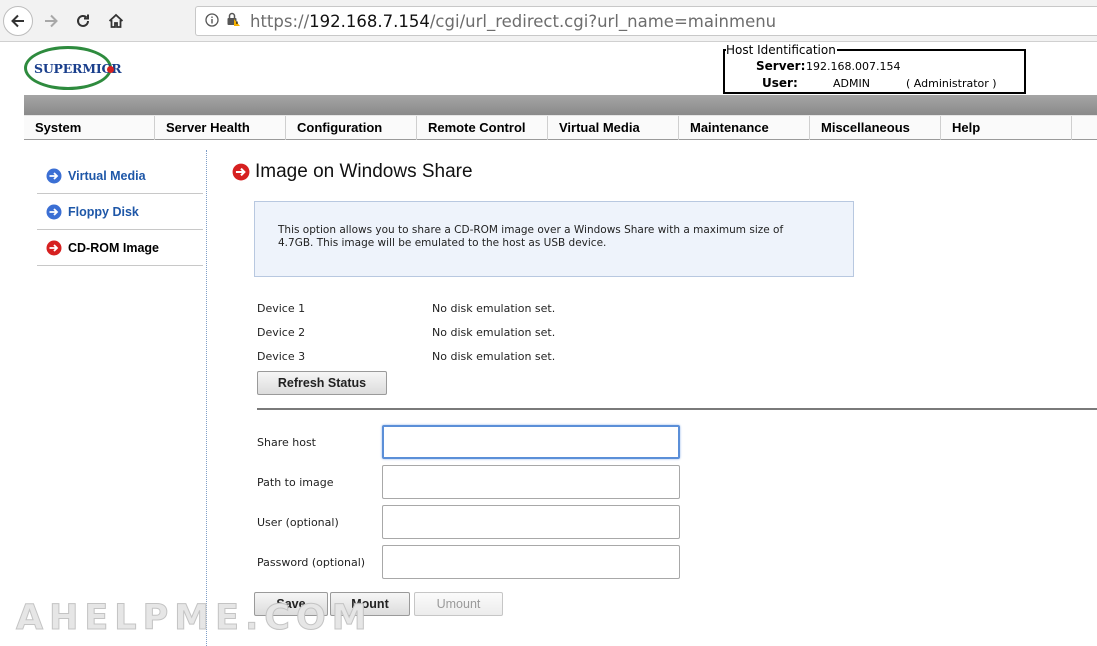  I want to click on user-label: User:, so click(780, 83).